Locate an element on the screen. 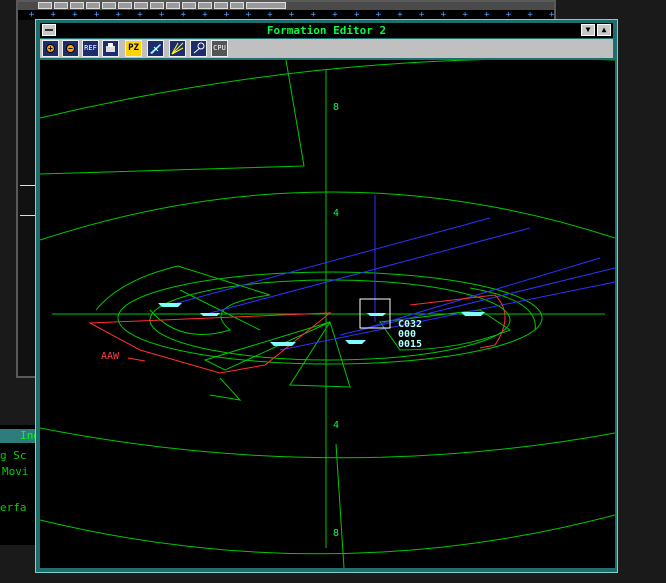 The height and width of the screenshot is (583, 666). ref-button: REF is located at coordinates (90, 48).